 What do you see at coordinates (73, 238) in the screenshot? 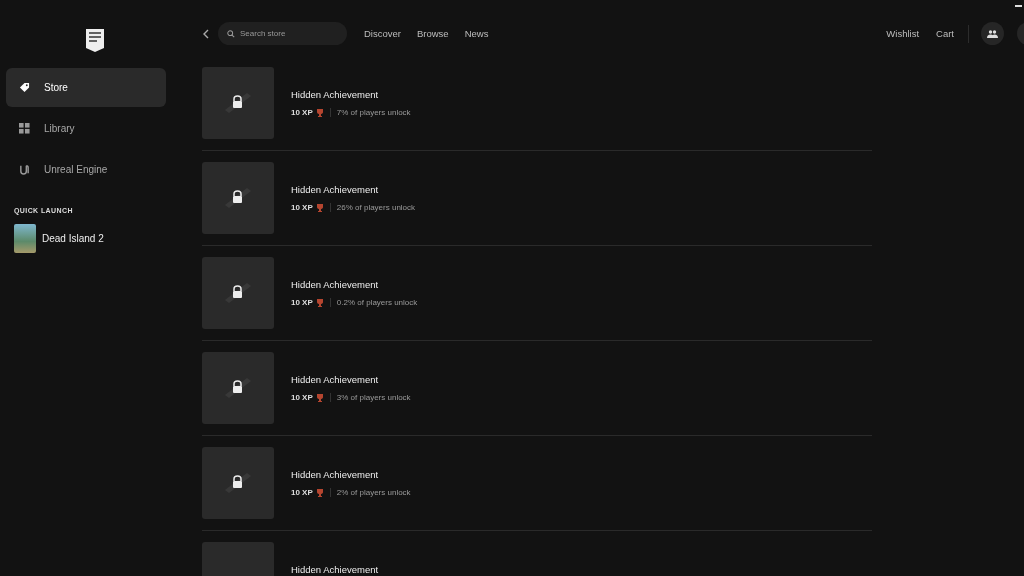
I see `game-title: Dead Island 2` at bounding box center [73, 238].